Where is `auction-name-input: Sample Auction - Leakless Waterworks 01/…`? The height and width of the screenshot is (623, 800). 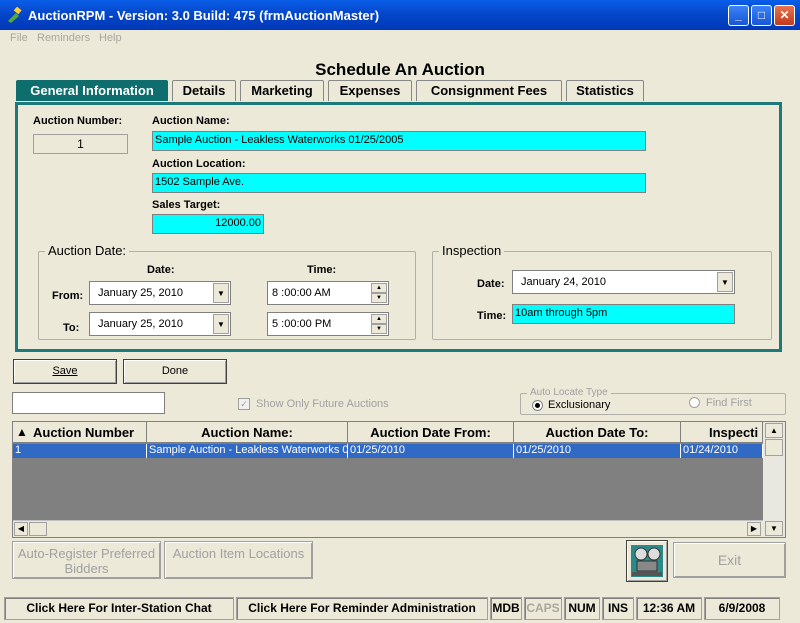 auction-name-input: Sample Auction - Leakless Waterworks 01/… is located at coordinates (399, 141).